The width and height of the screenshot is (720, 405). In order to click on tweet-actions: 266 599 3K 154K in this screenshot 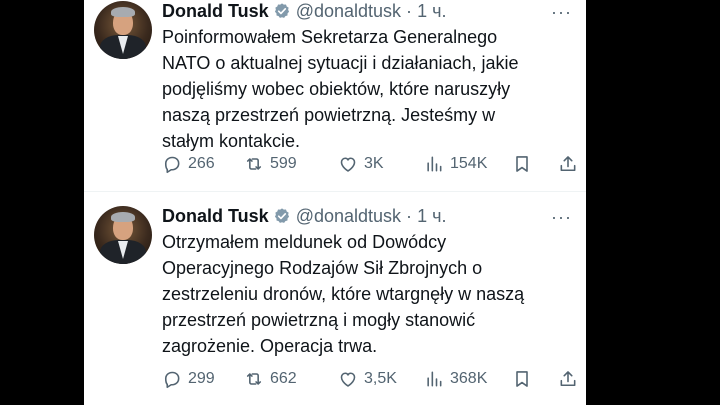, I will do `click(371, 164)`.